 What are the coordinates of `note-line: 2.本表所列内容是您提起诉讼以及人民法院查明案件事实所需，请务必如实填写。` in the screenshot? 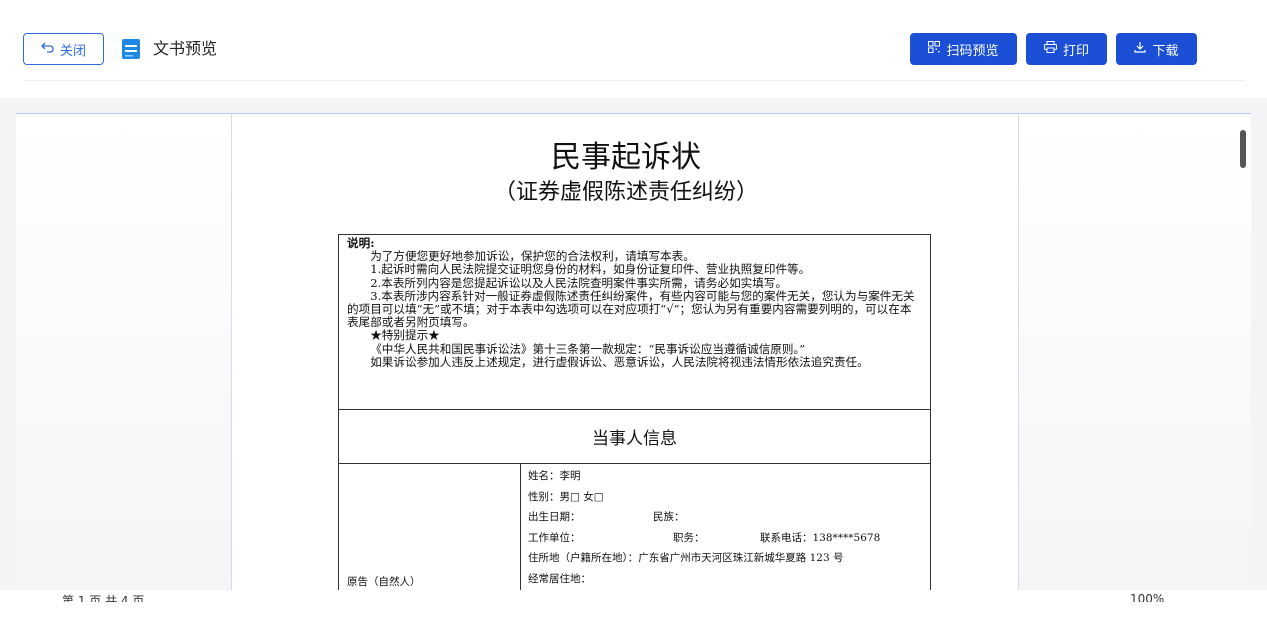 It's located at (579, 282).